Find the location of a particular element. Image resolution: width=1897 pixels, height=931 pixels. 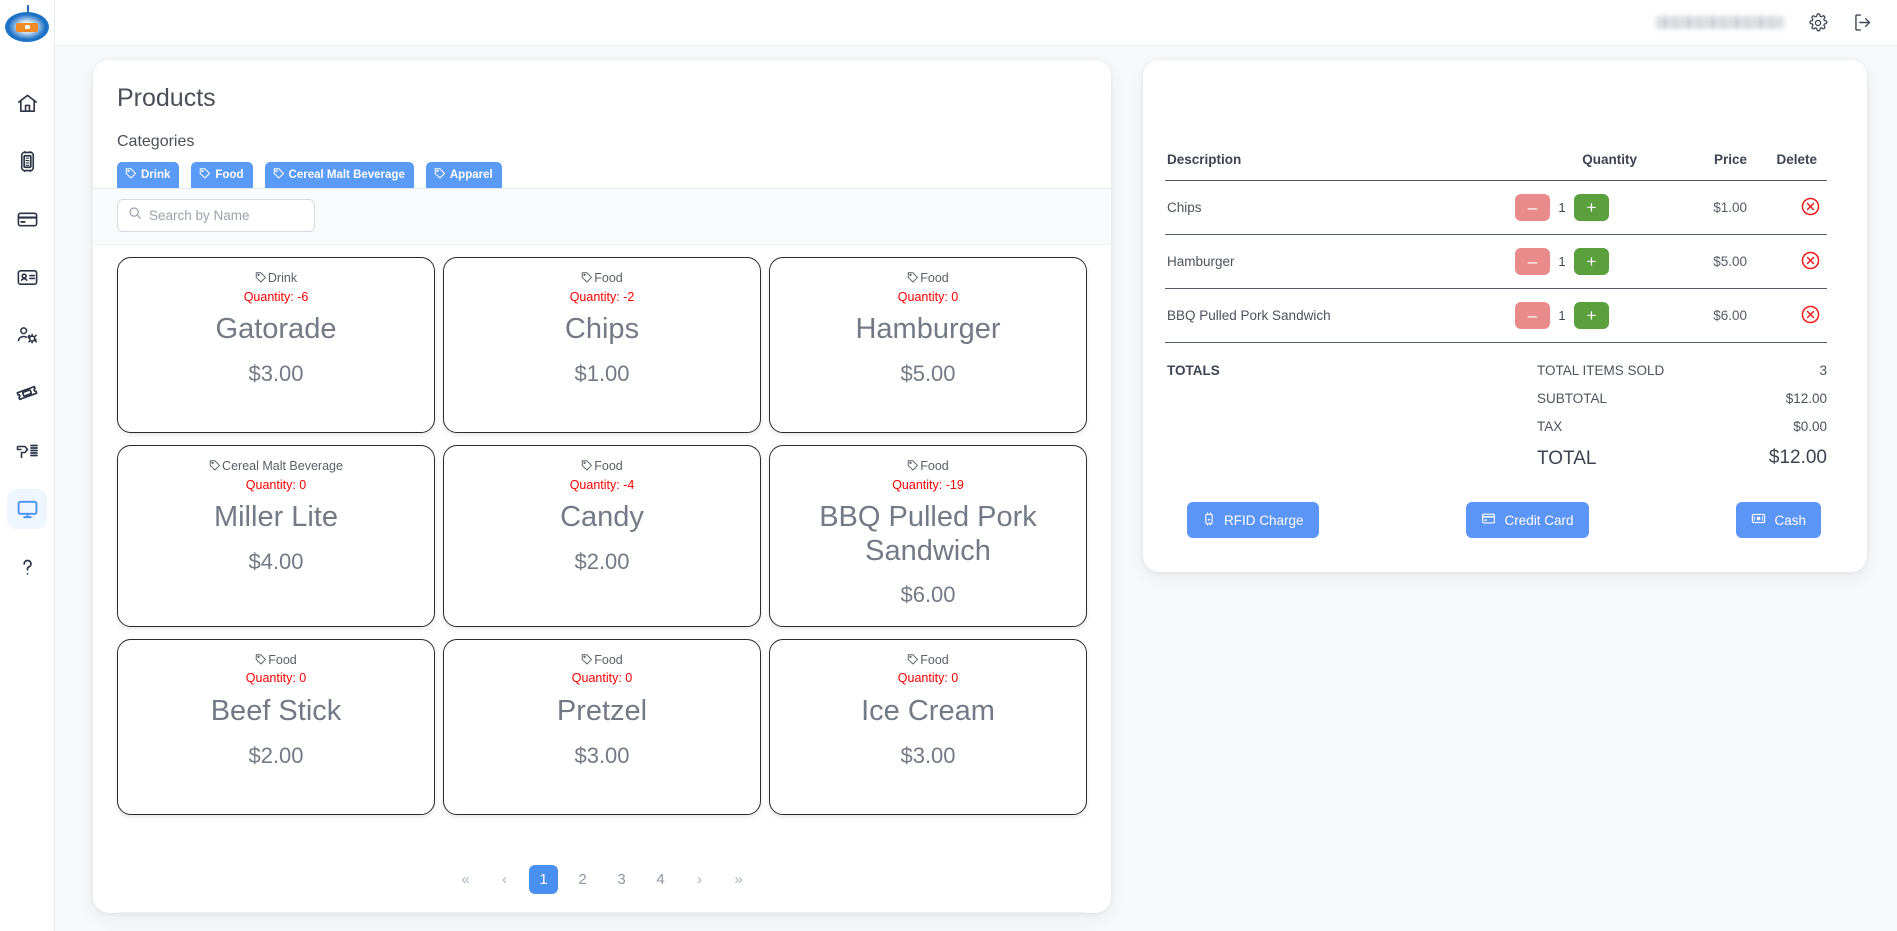

rfid-charge-button: RFID Charge is located at coordinates (1253, 520).